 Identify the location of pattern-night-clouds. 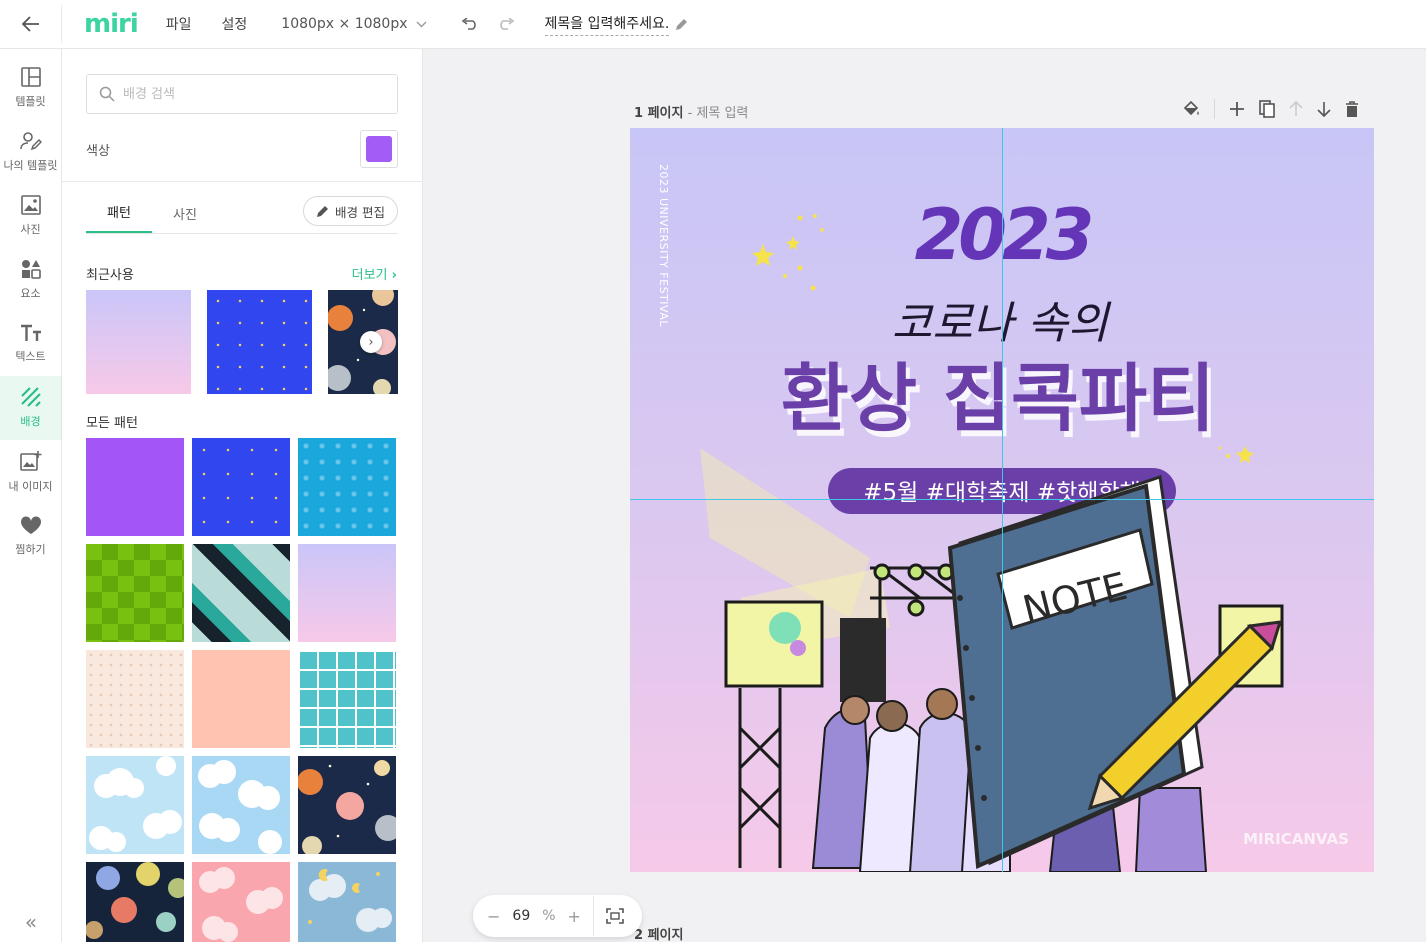
(347, 902).